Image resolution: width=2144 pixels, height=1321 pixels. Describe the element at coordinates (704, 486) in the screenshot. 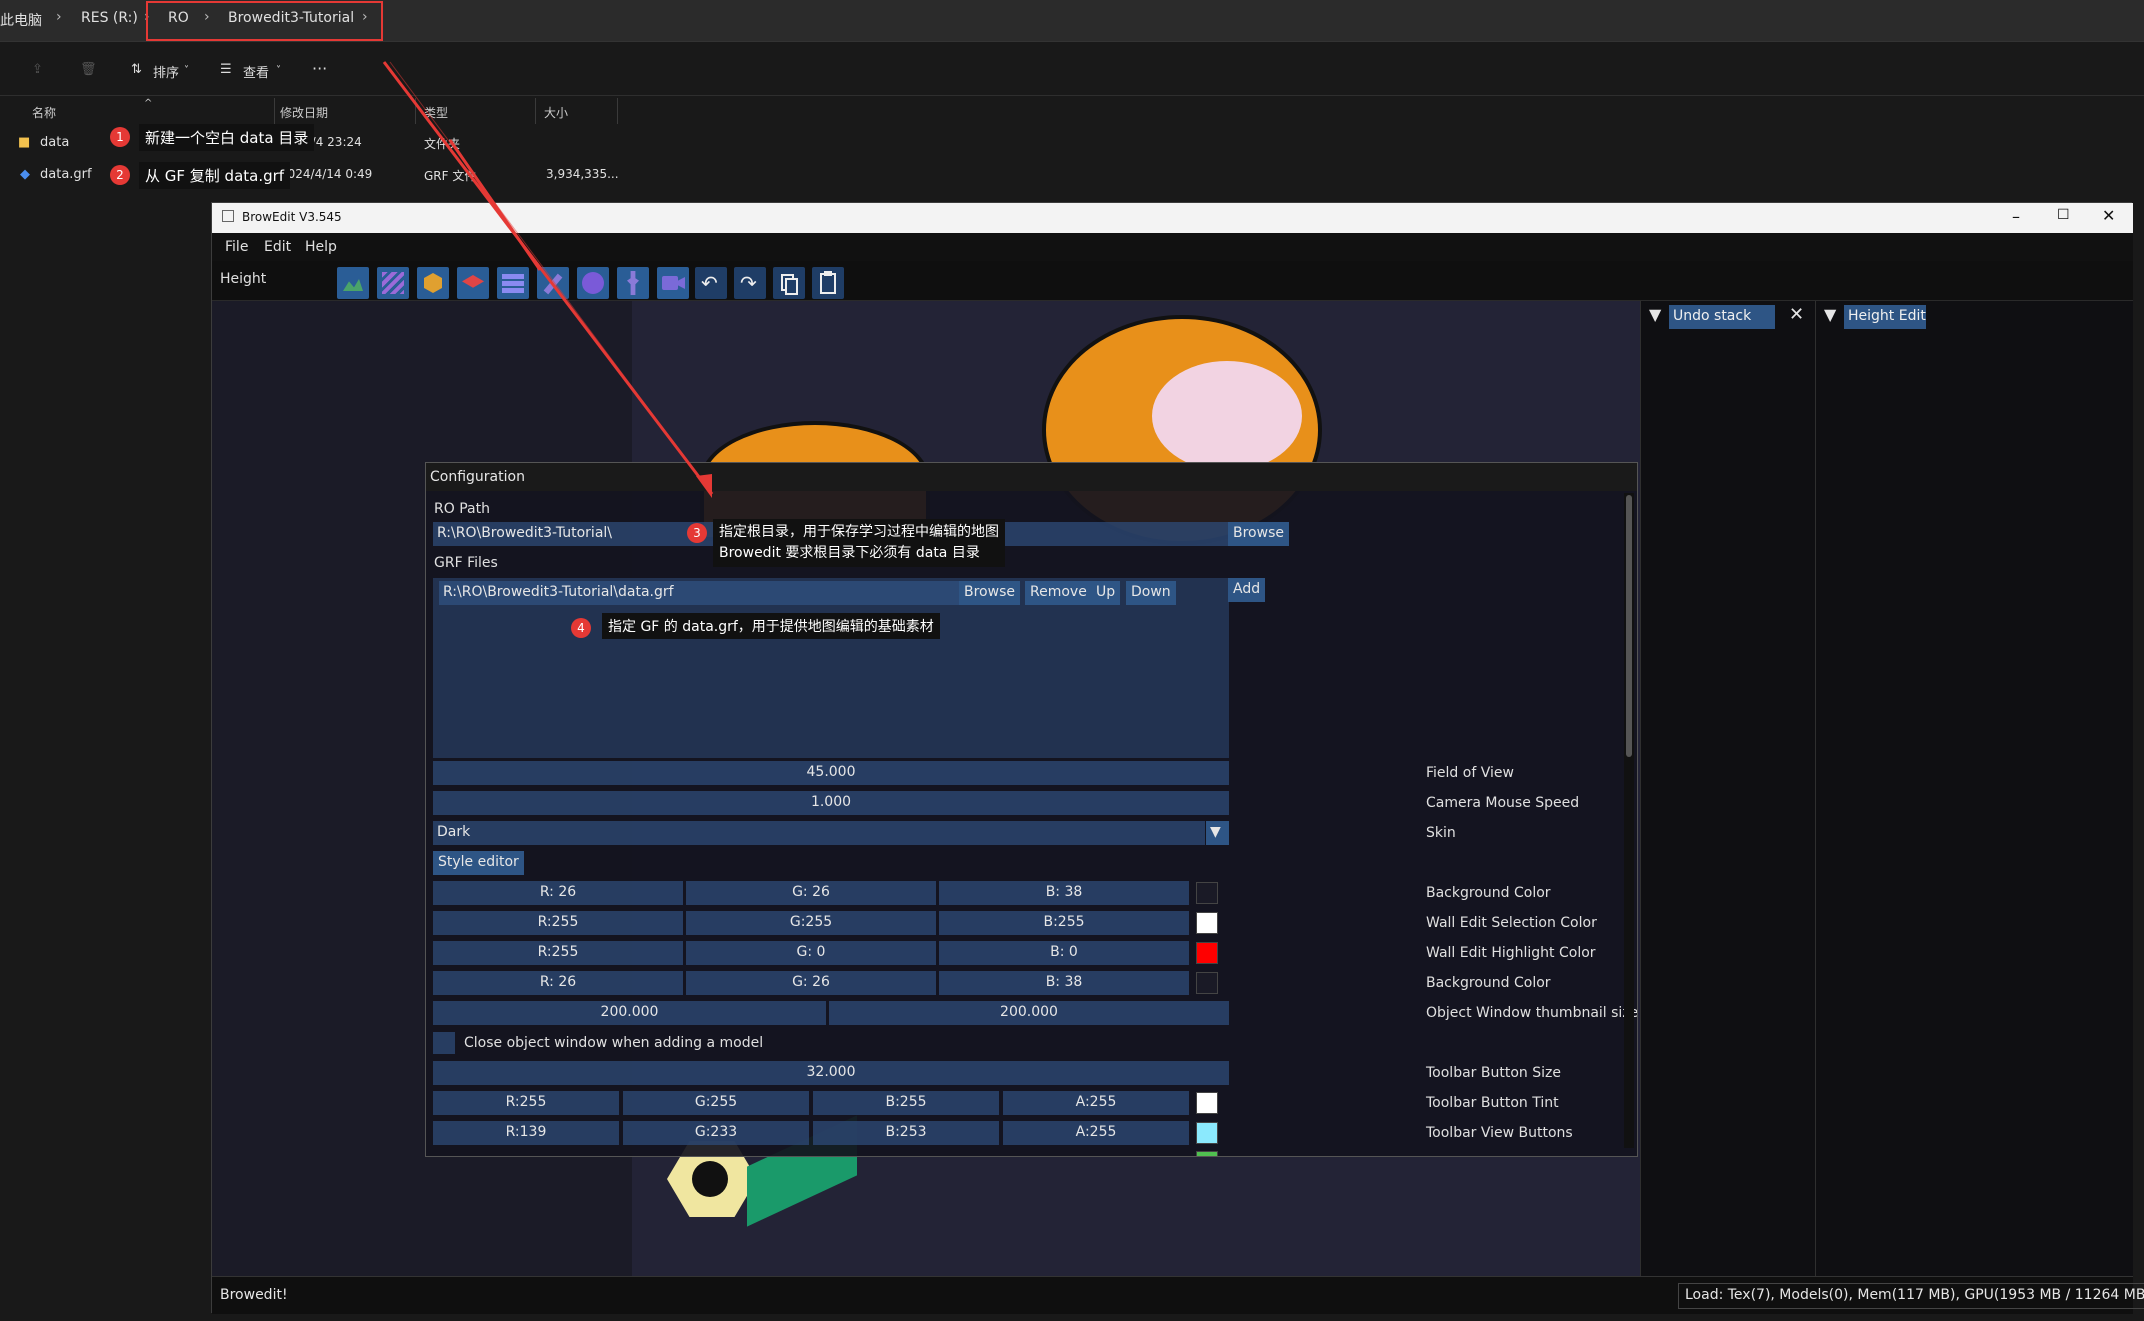

I see `arrow-head-top` at that location.